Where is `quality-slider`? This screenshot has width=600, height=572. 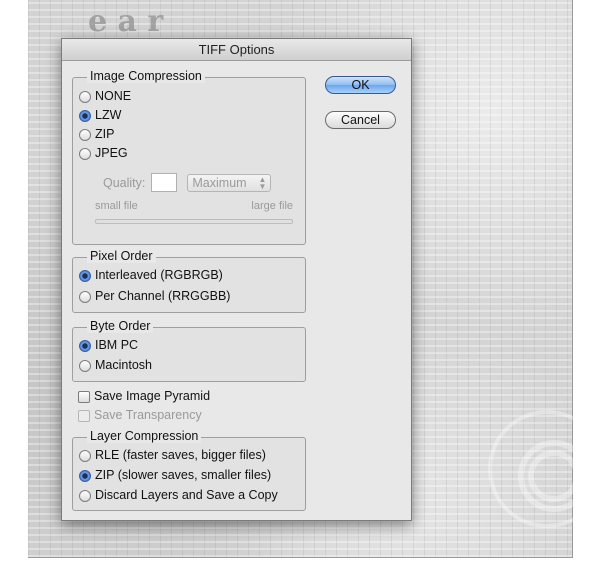
quality-slider is located at coordinates (194, 221).